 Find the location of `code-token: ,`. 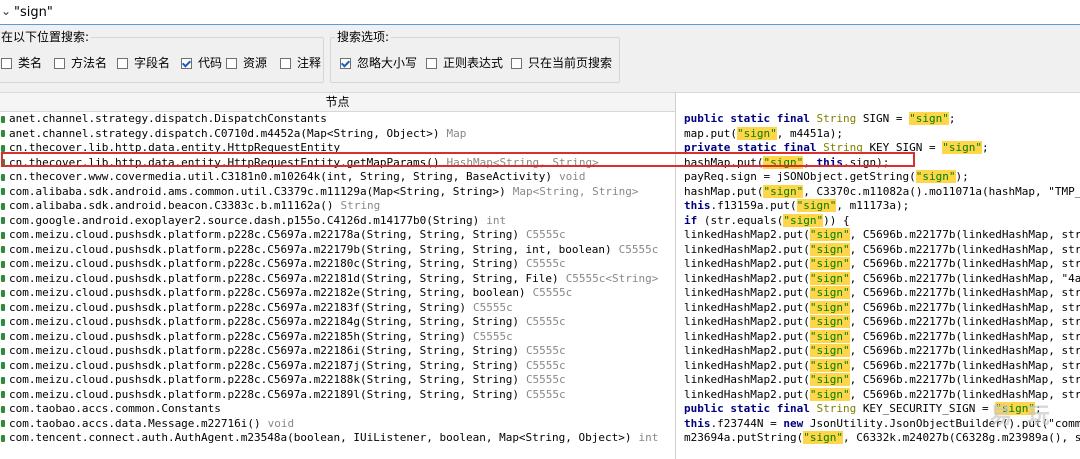

code-token: , is located at coordinates (810, 162).